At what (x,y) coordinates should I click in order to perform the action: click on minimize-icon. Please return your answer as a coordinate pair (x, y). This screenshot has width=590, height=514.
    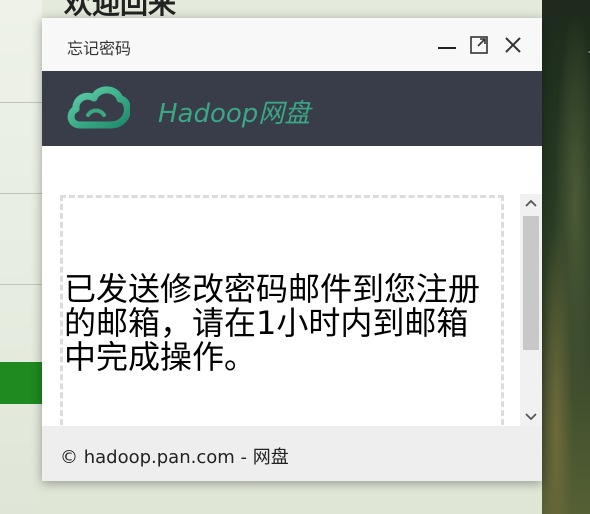
    Looking at the image, I should click on (447, 48).